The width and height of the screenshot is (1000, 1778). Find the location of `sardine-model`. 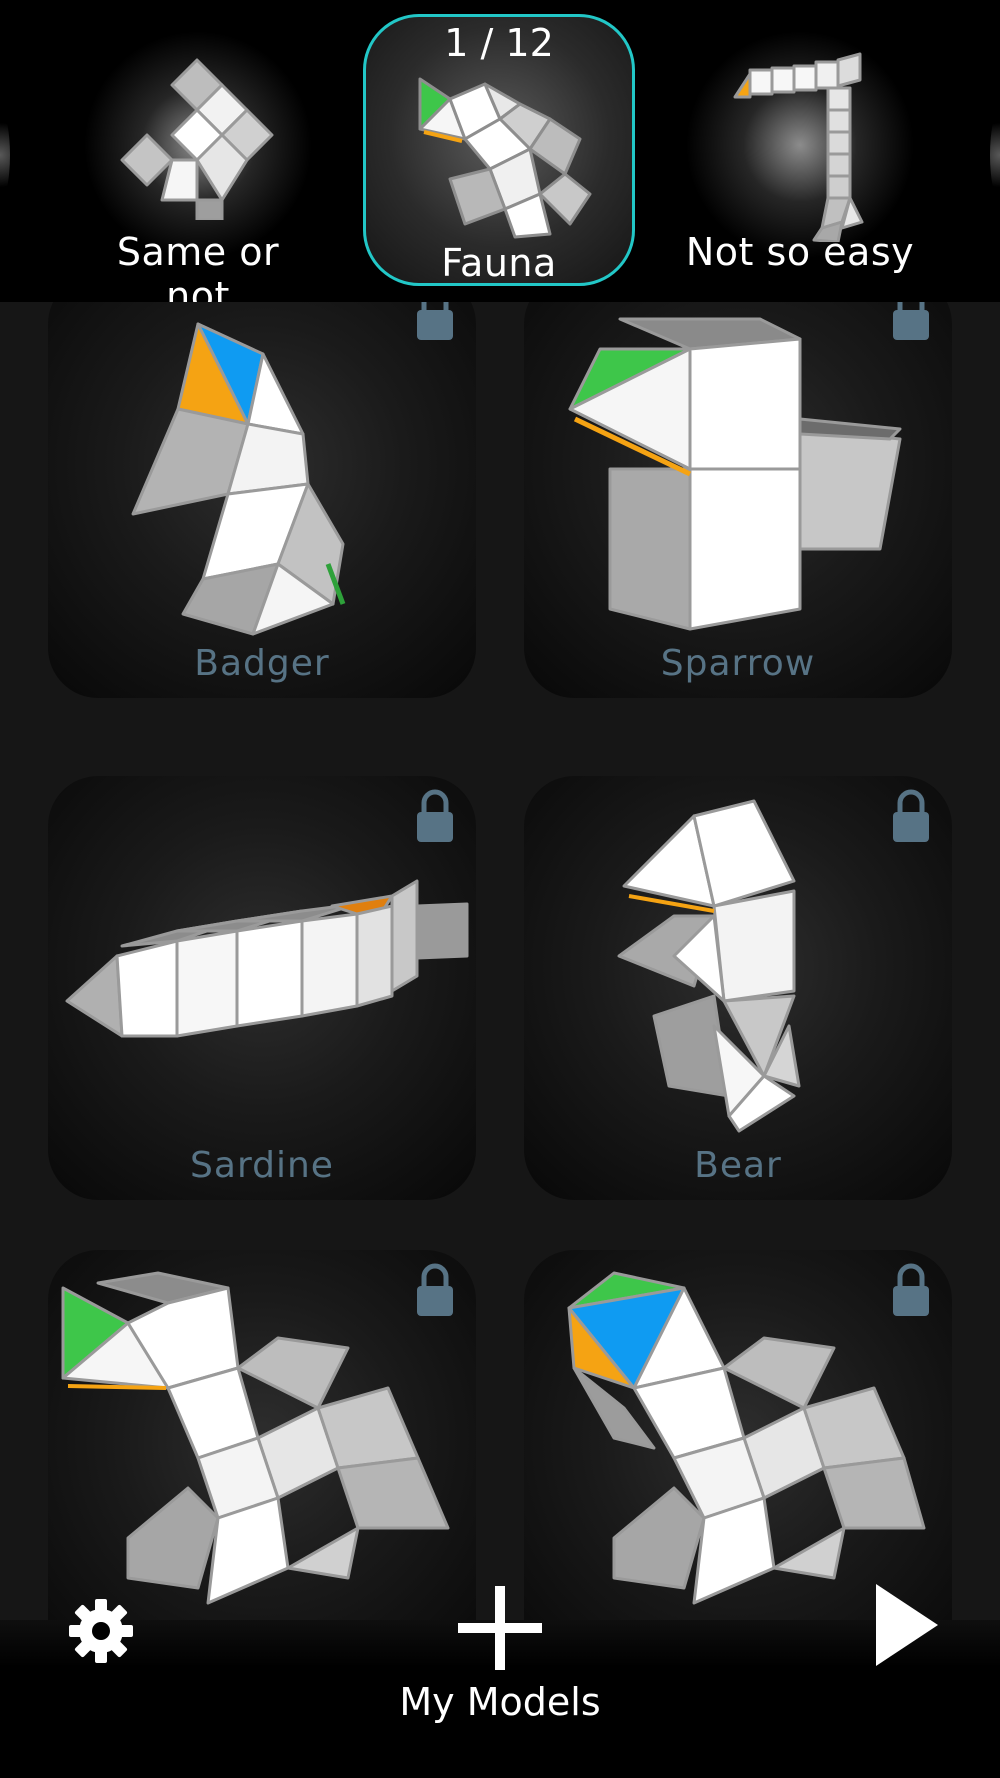

sardine-model is located at coordinates (267, 958).